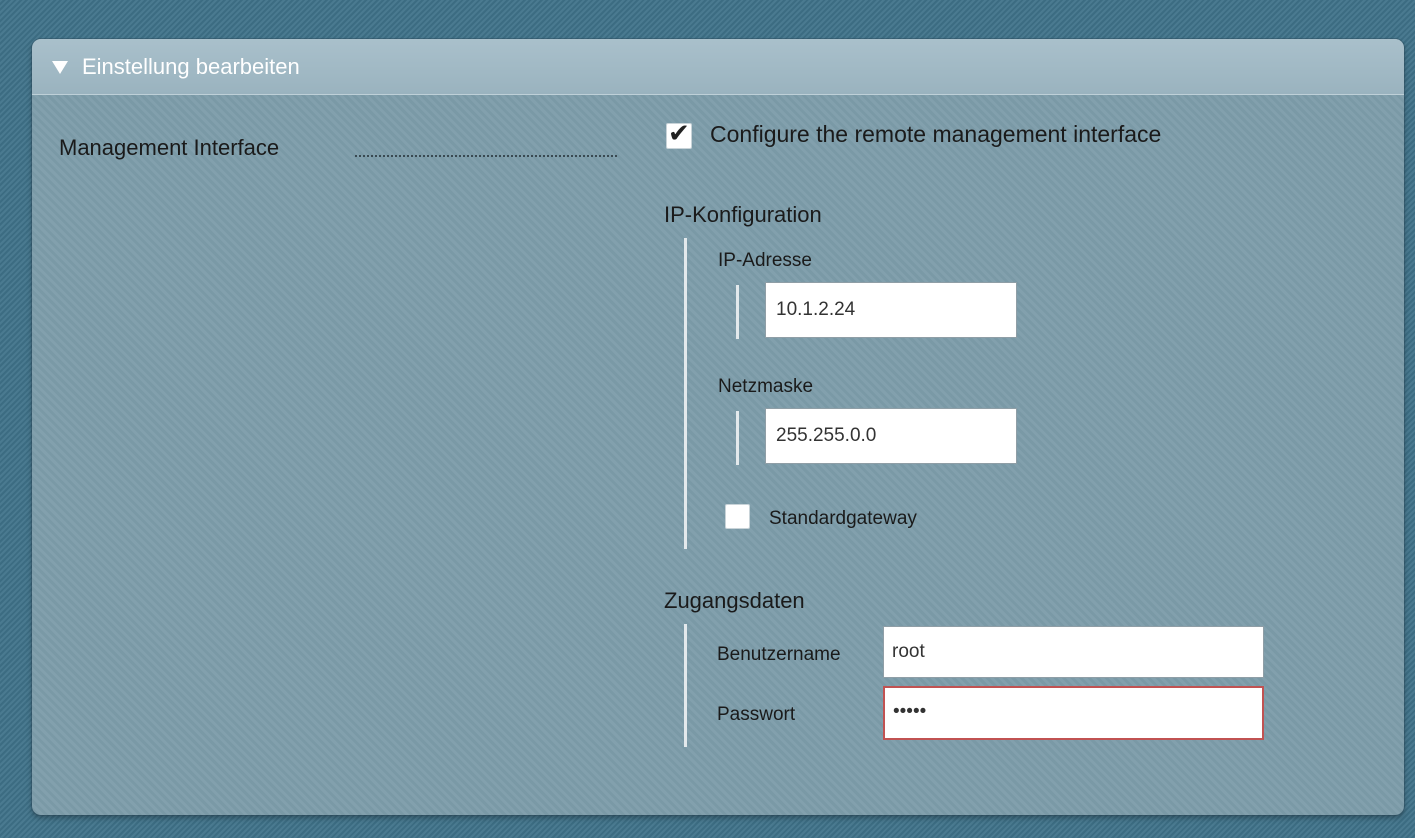  Describe the element at coordinates (843, 519) in the screenshot. I see `gateway-label: Standardgateway` at that location.